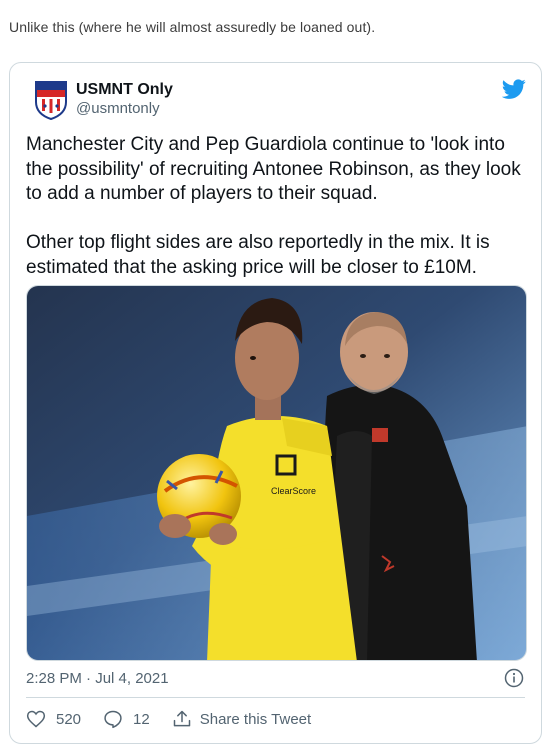  I want to click on share-icon, so click(181, 718).